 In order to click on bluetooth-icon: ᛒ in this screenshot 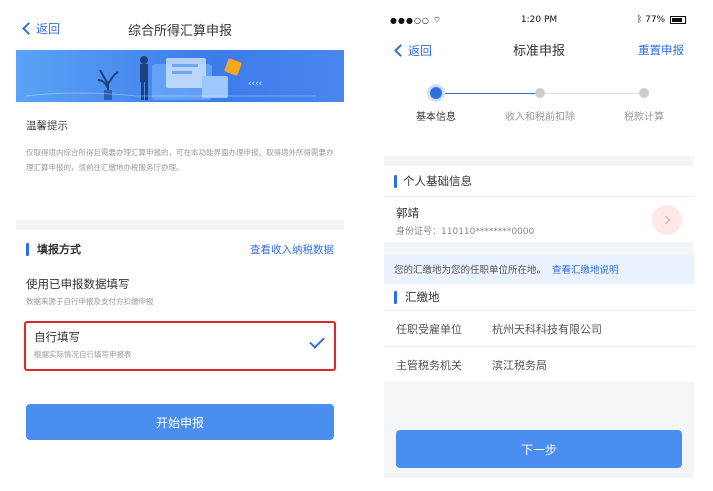, I will do `click(639, 20)`.